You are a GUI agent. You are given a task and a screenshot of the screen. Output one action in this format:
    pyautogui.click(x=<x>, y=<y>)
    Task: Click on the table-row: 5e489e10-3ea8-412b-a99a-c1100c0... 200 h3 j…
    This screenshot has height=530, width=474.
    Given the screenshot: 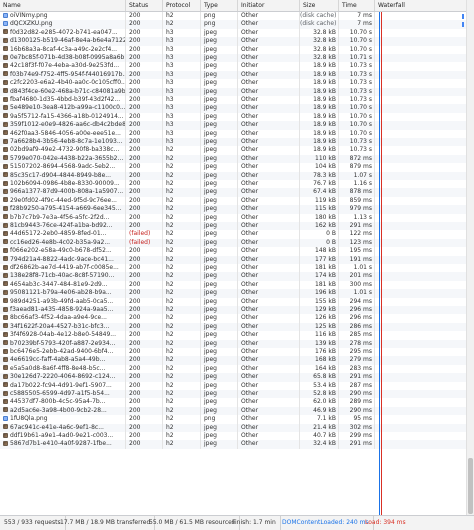 What is the action you would take?
    pyautogui.click(x=233, y=108)
    